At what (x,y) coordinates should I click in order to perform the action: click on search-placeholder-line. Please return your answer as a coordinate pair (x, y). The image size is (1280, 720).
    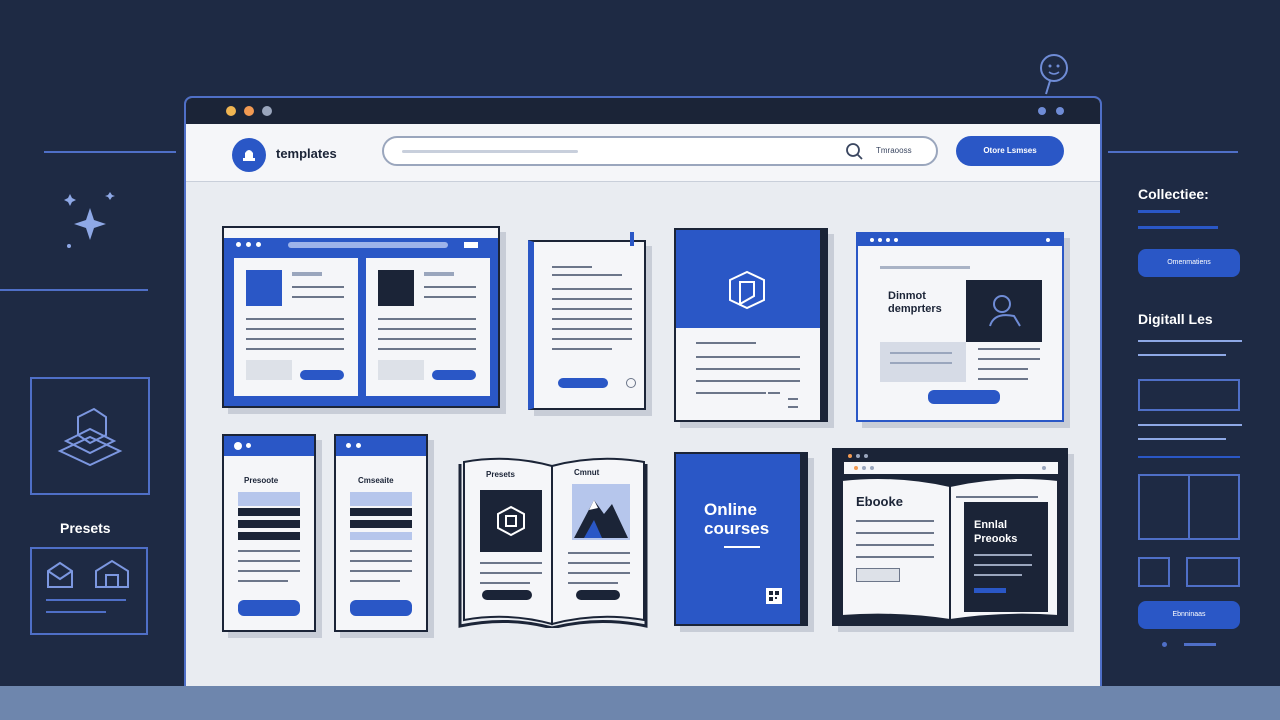
    Looking at the image, I should click on (490, 151).